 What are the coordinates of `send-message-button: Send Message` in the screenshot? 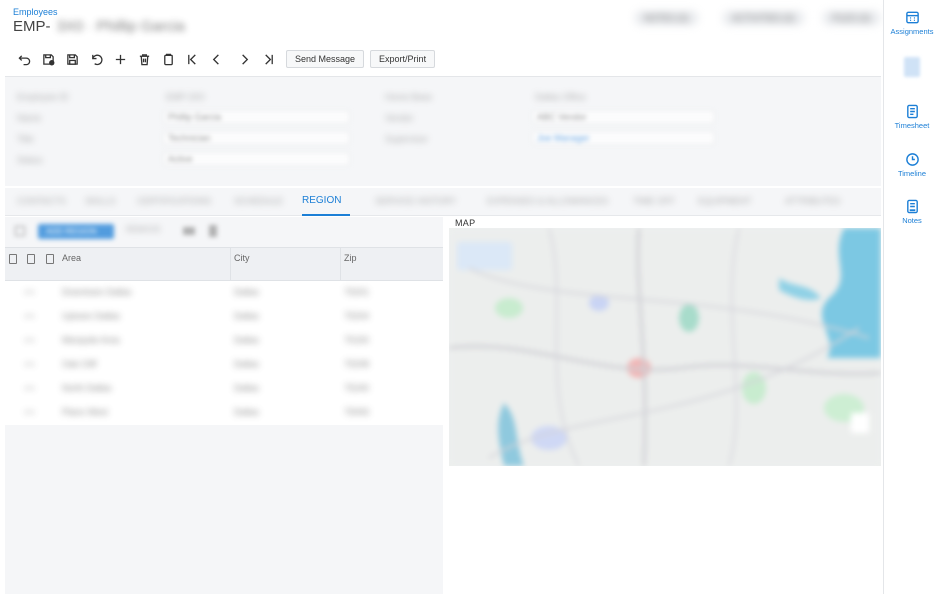 It's located at (325, 59).